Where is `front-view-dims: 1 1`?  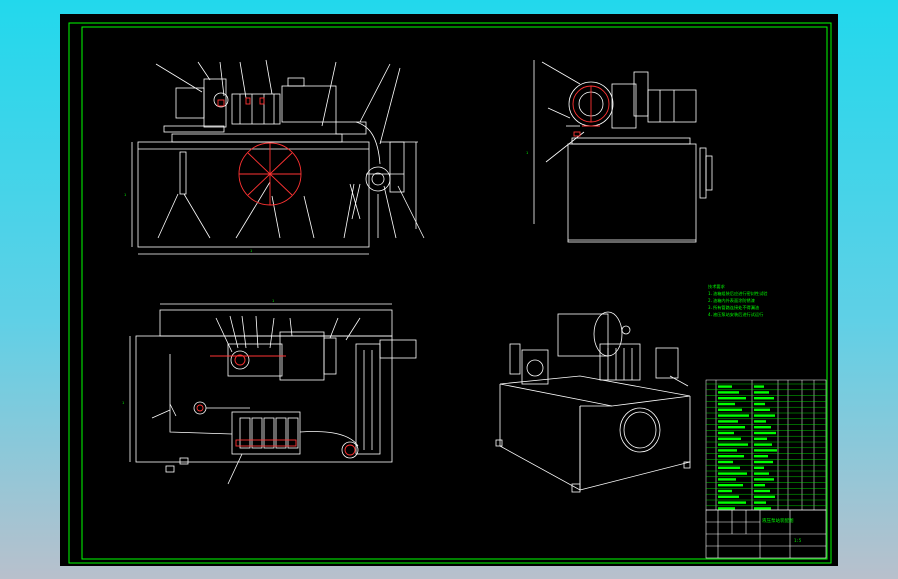
front-view-dims: 1 1 is located at coordinates (188, 223).